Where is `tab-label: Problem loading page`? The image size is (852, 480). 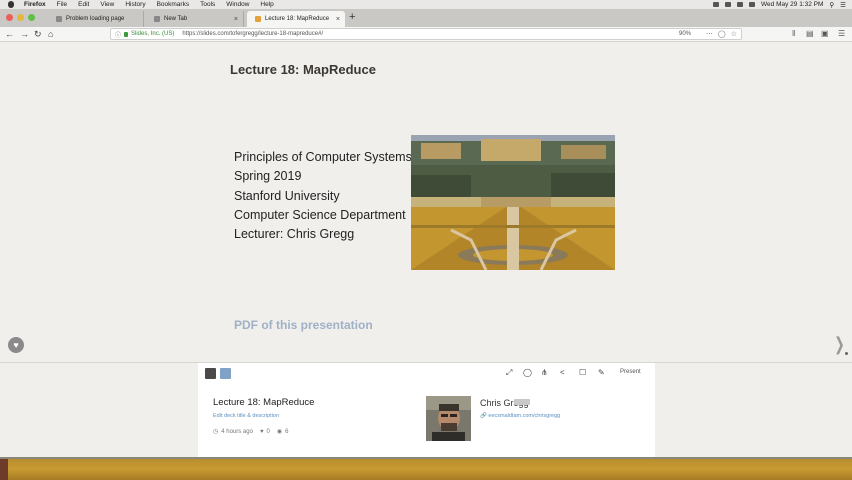
tab-label: Problem loading page is located at coordinates (95, 19).